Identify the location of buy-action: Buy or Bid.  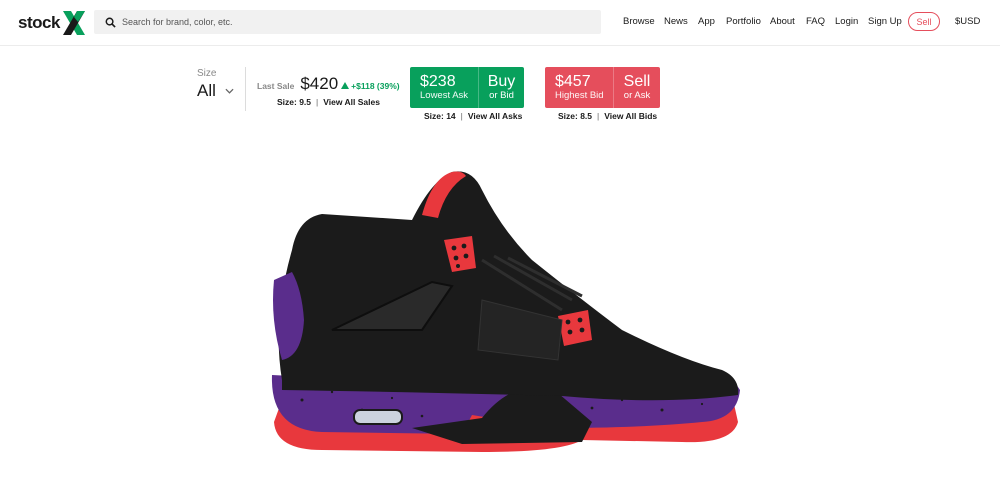
(501, 87).